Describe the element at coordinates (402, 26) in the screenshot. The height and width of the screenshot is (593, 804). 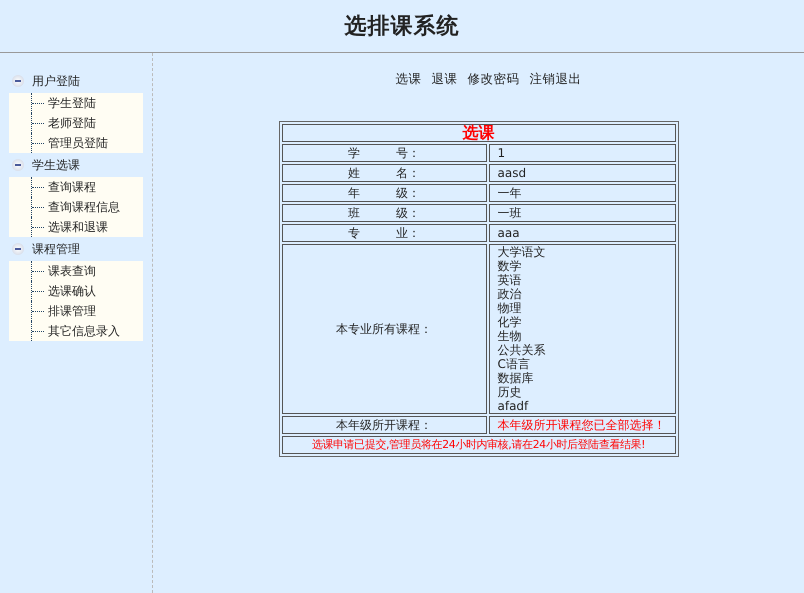
I see `page-title: 选排课系统` at that location.